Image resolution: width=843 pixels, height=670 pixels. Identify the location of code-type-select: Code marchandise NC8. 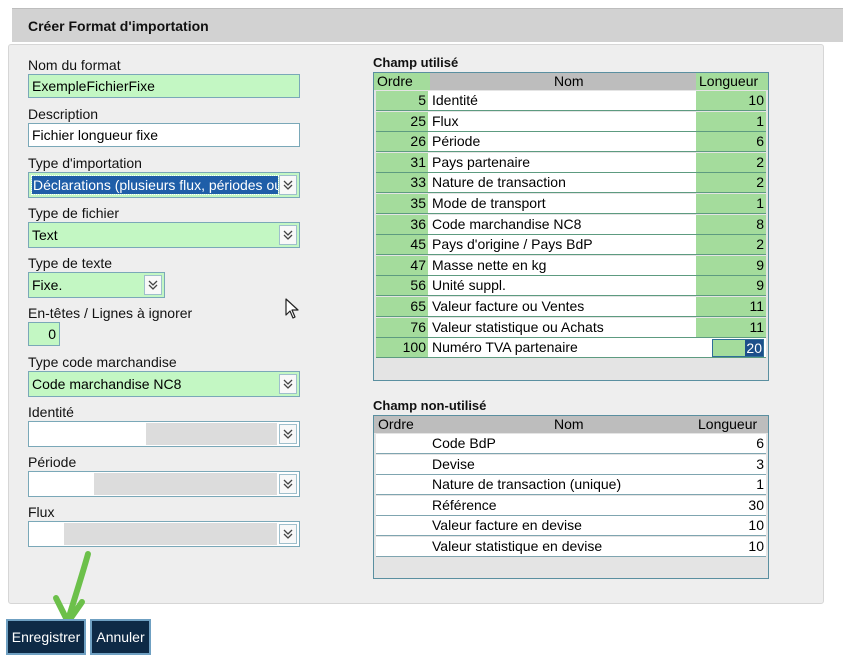
(164, 384).